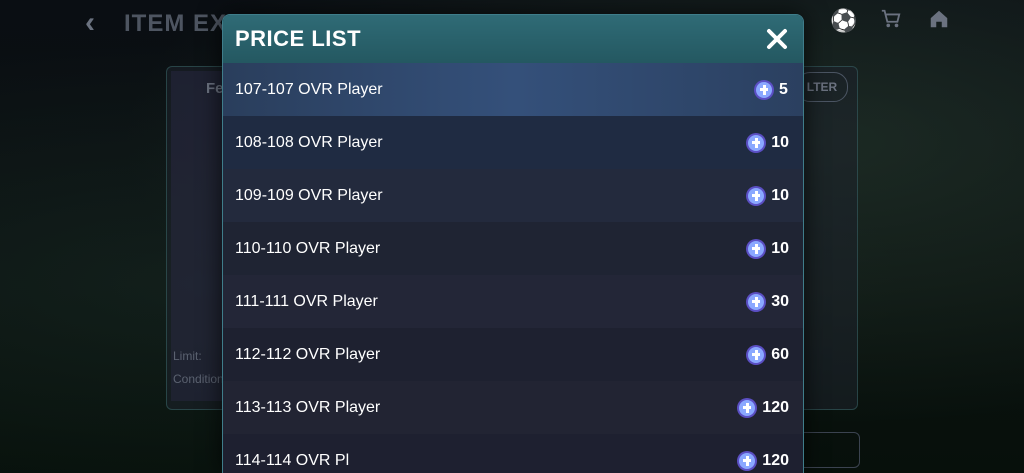 This screenshot has height=473, width=1024. What do you see at coordinates (513, 195) in the screenshot?
I see `price-row: 109-109 OVR Player 10` at bounding box center [513, 195].